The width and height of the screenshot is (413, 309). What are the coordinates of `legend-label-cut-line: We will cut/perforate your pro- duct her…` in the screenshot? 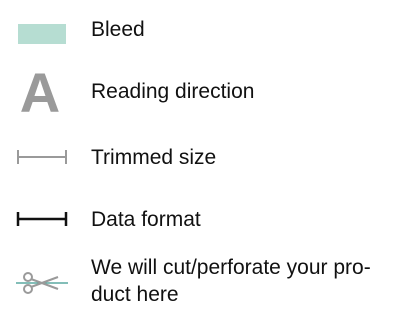 It's located at (246, 281).